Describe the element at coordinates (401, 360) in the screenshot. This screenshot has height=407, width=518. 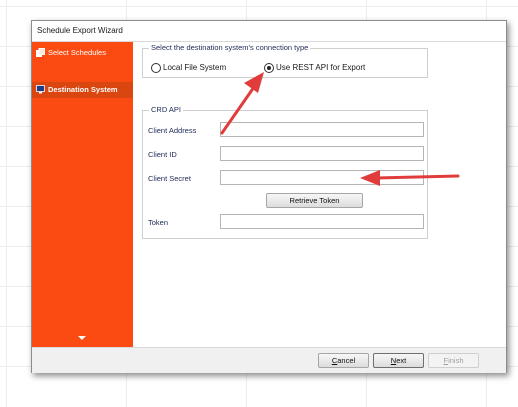
I see `next-label: ext` at that location.